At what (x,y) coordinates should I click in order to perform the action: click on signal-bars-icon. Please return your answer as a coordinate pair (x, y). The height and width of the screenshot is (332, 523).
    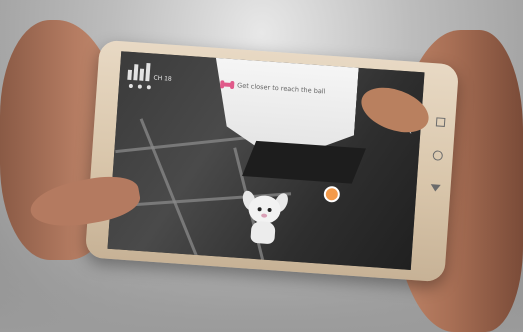
    Looking at the image, I should click on (139, 71).